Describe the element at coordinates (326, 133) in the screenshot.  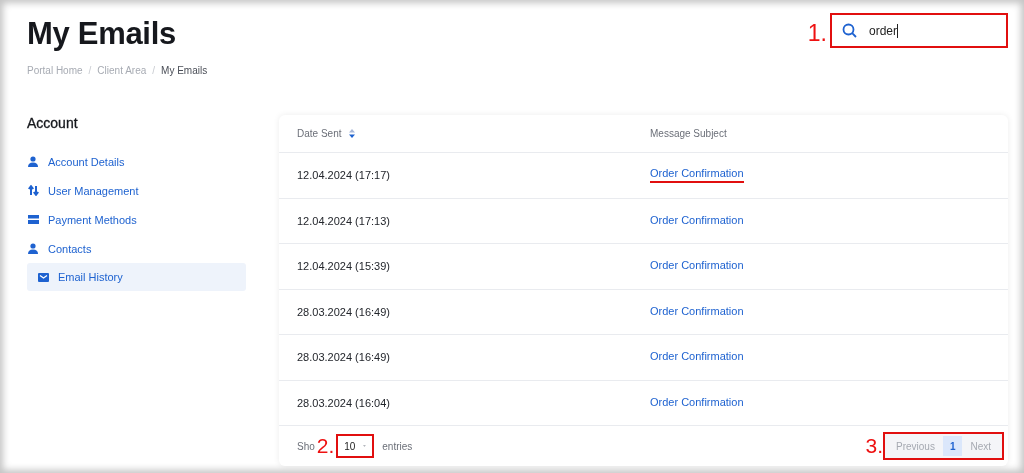
I see `column-header: Date Sent` at that location.